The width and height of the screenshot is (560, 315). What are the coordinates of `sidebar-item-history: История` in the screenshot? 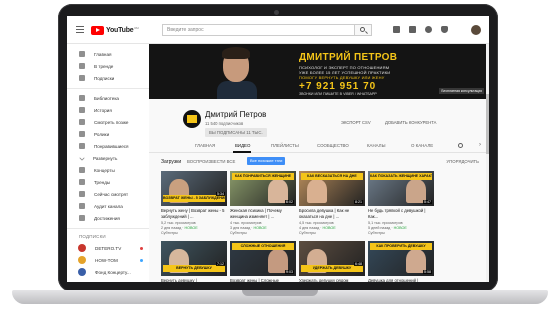 It's located at (108, 110).